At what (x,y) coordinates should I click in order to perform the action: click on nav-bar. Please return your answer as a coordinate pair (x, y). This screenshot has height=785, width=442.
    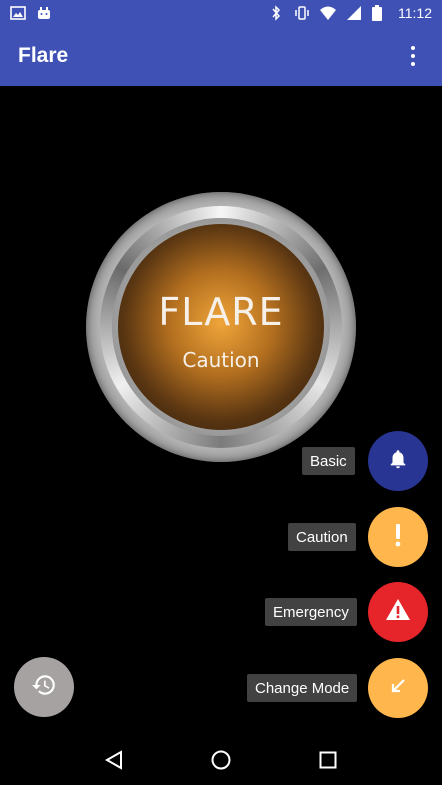
    Looking at the image, I should click on (221, 760).